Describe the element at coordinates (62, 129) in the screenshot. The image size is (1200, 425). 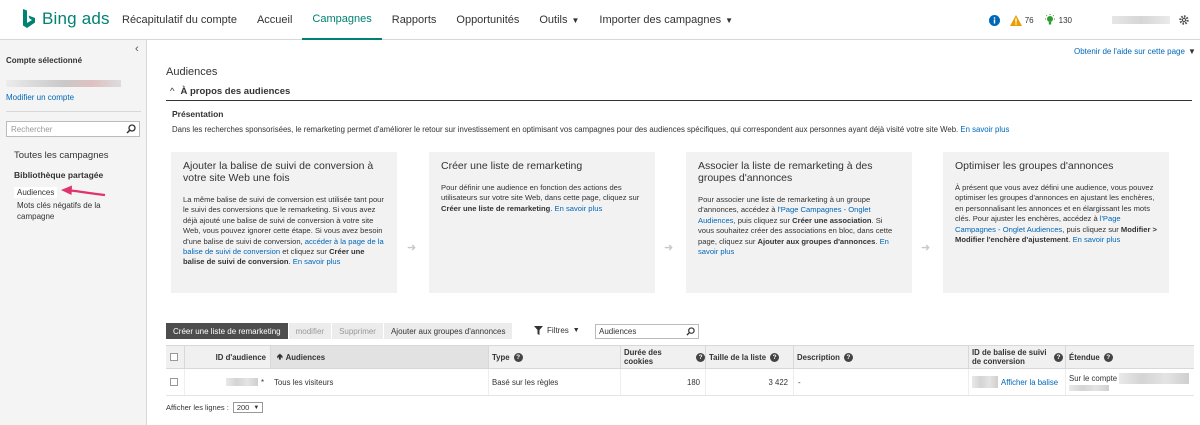
I see `sidebar-search-input` at that location.